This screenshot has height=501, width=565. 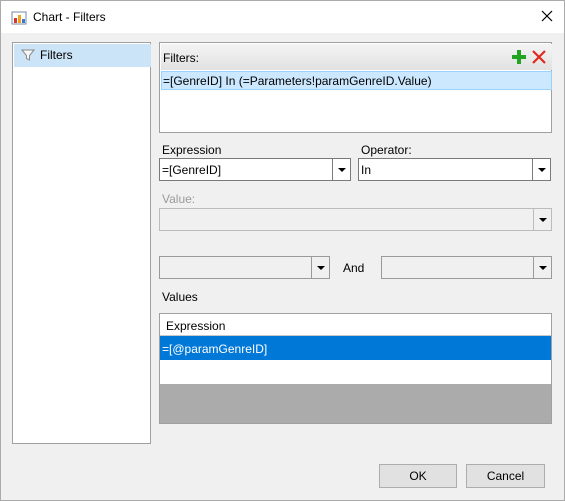 I want to click on values-label: Values, so click(x=180, y=297).